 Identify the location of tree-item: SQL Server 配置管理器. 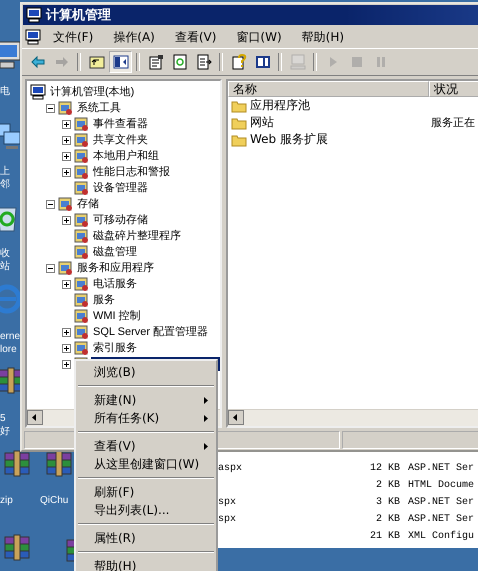
(150, 332).